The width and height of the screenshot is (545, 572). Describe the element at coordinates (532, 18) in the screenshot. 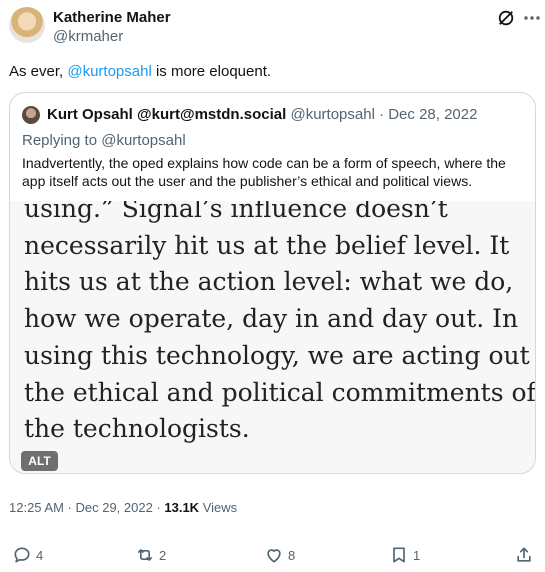

I see `more-icon` at that location.